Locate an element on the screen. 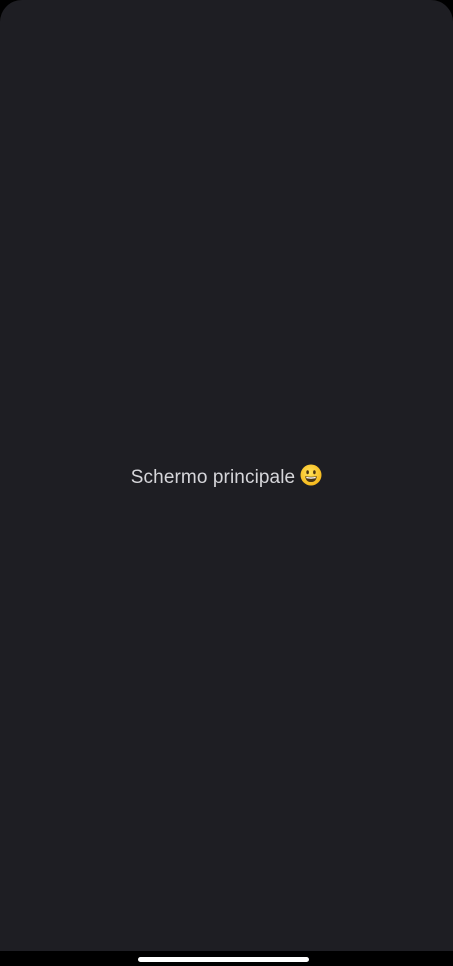 The width and height of the screenshot is (453, 966). main-screen-label-container: Schermo principale is located at coordinates (226, 476).